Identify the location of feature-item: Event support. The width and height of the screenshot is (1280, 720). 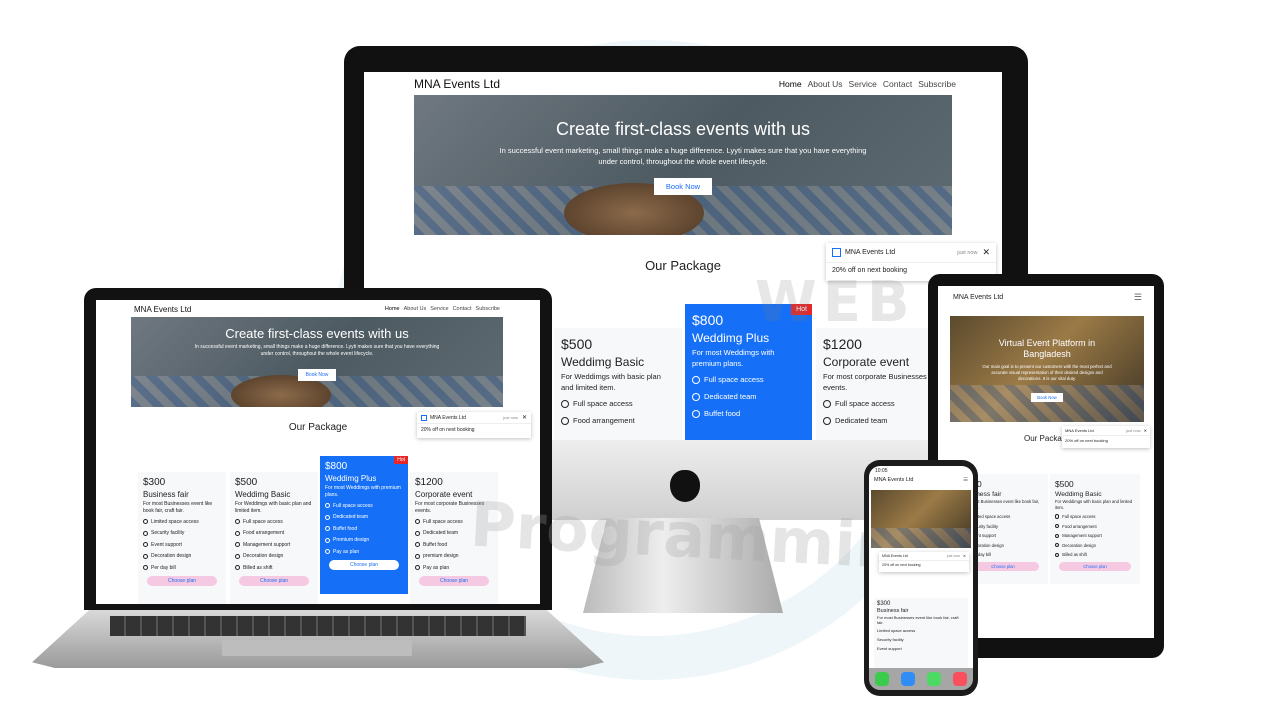
(182, 545).